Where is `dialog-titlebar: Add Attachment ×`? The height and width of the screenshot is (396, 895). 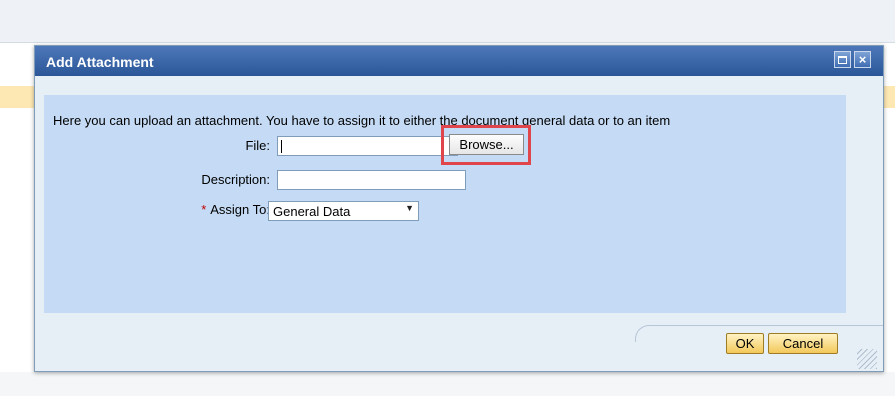
dialog-titlebar: Add Attachment × is located at coordinates (459, 61).